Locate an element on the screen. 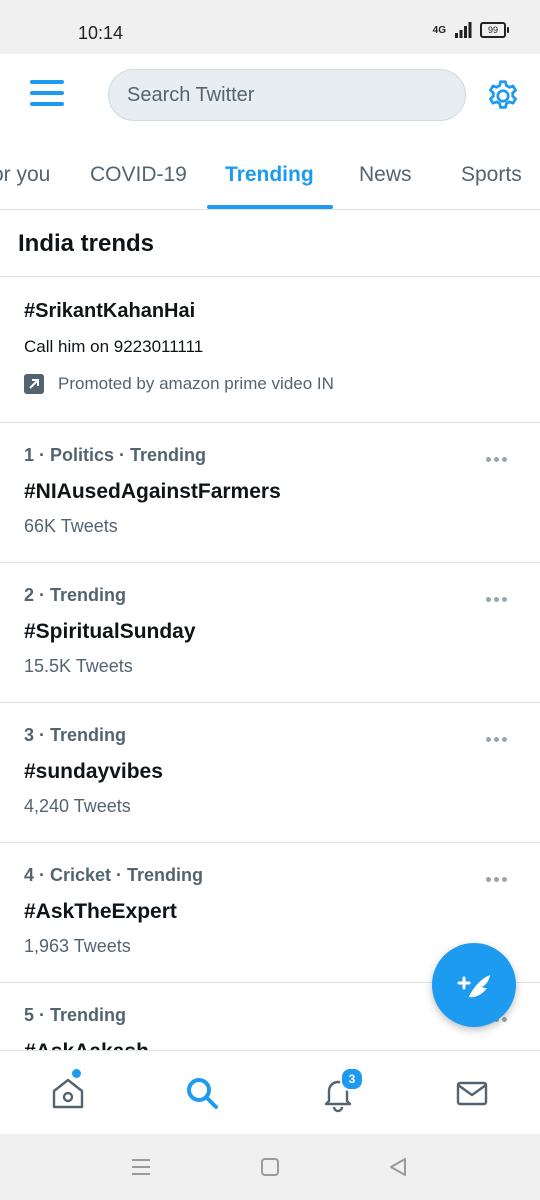  status-icons: 4G 99 is located at coordinates (470, 30).